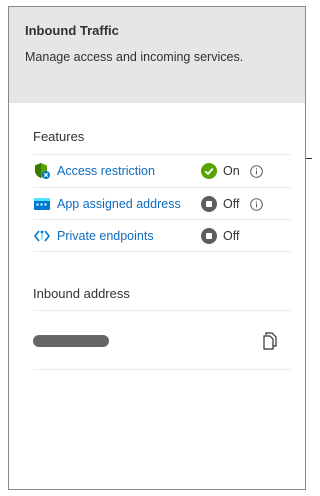 This screenshot has height=496, width=320. Describe the element at coordinates (42, 236) in the screenshot. I see `private-endpoint-icon` at that location.